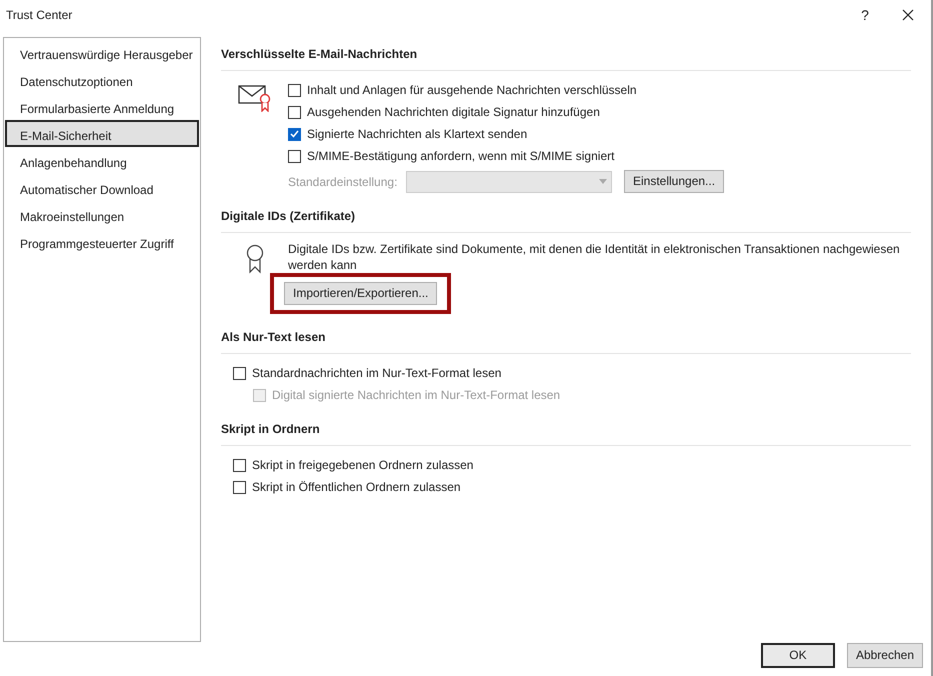 The width and height of the screenshot is (933, 676). I want to click on sidebar-item: Vertrauenswürdige Herausgeber, so click(102, 52).